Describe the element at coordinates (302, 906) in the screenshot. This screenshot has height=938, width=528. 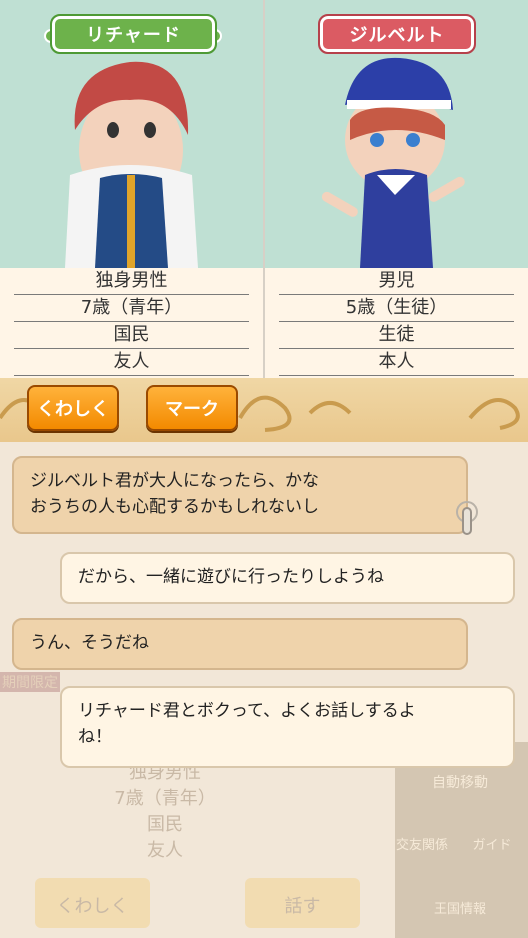
I see `bg-talk-label: 話す` at that location.